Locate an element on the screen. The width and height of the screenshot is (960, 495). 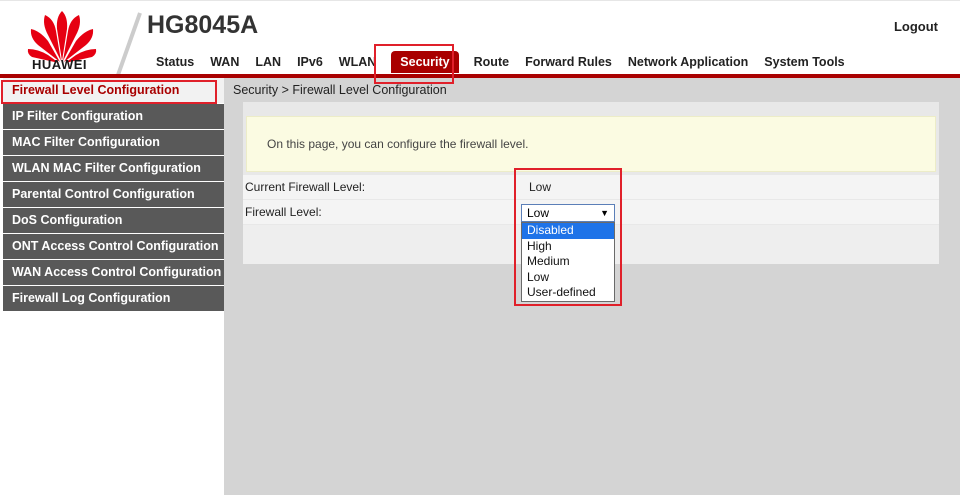
sidebar-item-dos: DoS Configuration is located at coordinates (113, 220).